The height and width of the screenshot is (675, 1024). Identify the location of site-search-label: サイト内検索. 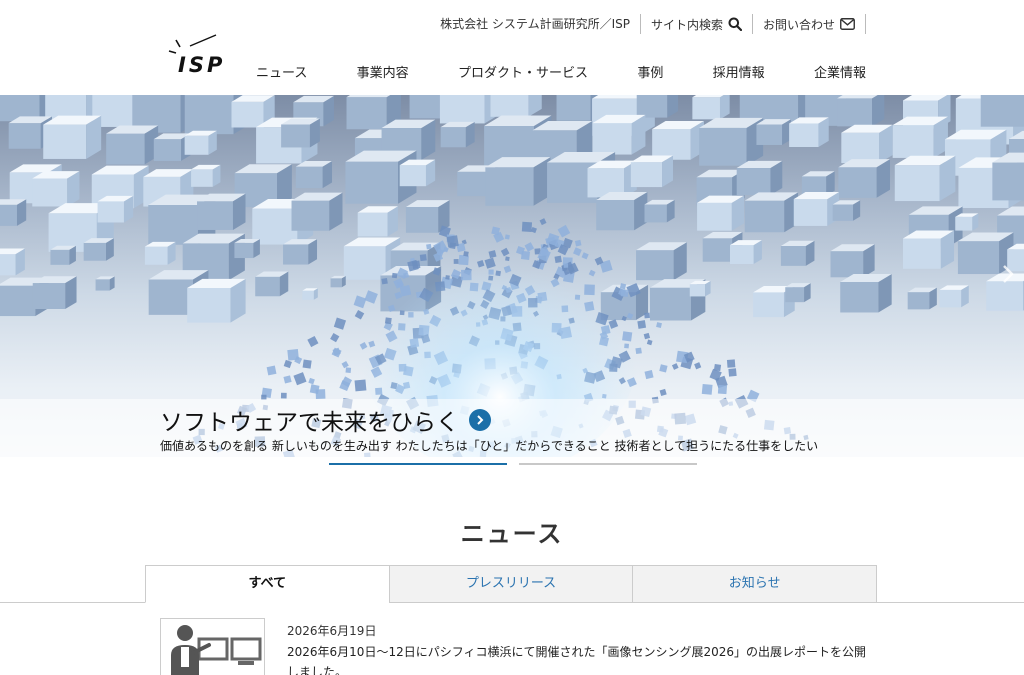
(686, 24).